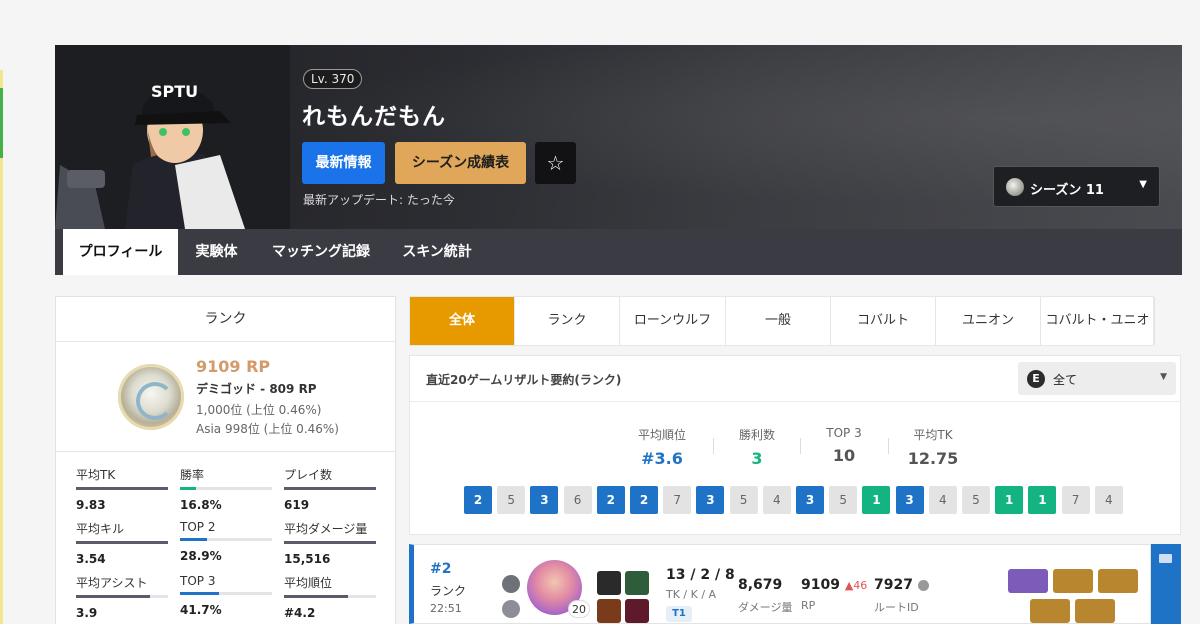 The height and width of the screenshot is (624, 1200). Describe the element at coordinates (933, 435) in the screenshot. I see `summary-stat-label: 平均TK` at that location.